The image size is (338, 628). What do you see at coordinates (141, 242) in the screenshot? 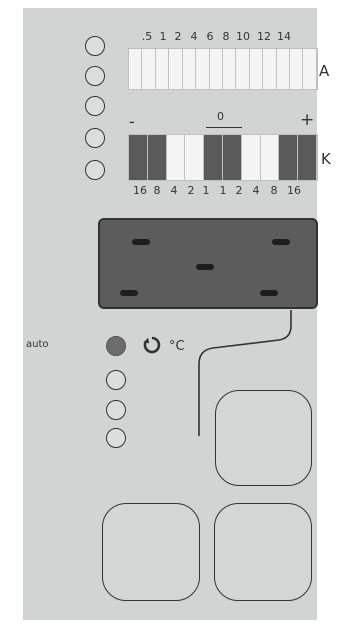
I see `display-segment-top-left` at bounding box center [141, 242].